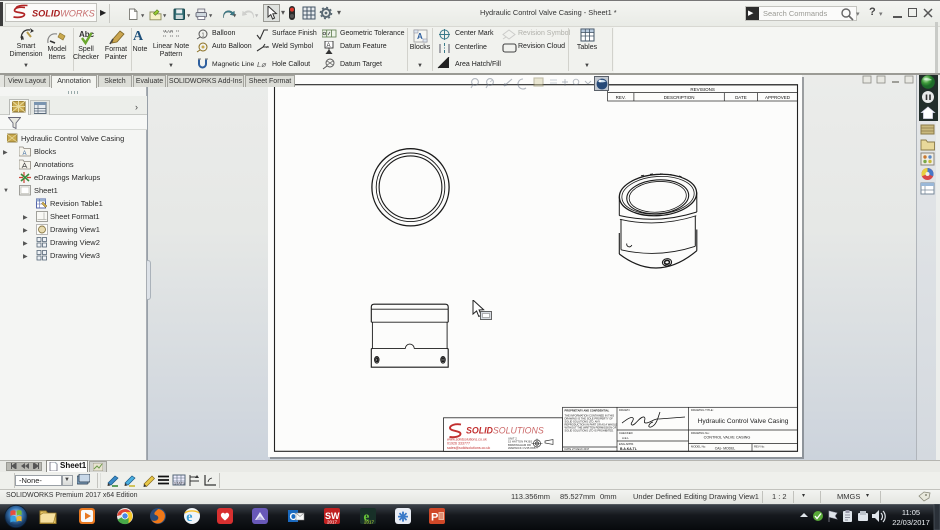 The image size is (940, 530). I want to click on svg-text: WARWICK CV35 8XB, so click(522, 448).